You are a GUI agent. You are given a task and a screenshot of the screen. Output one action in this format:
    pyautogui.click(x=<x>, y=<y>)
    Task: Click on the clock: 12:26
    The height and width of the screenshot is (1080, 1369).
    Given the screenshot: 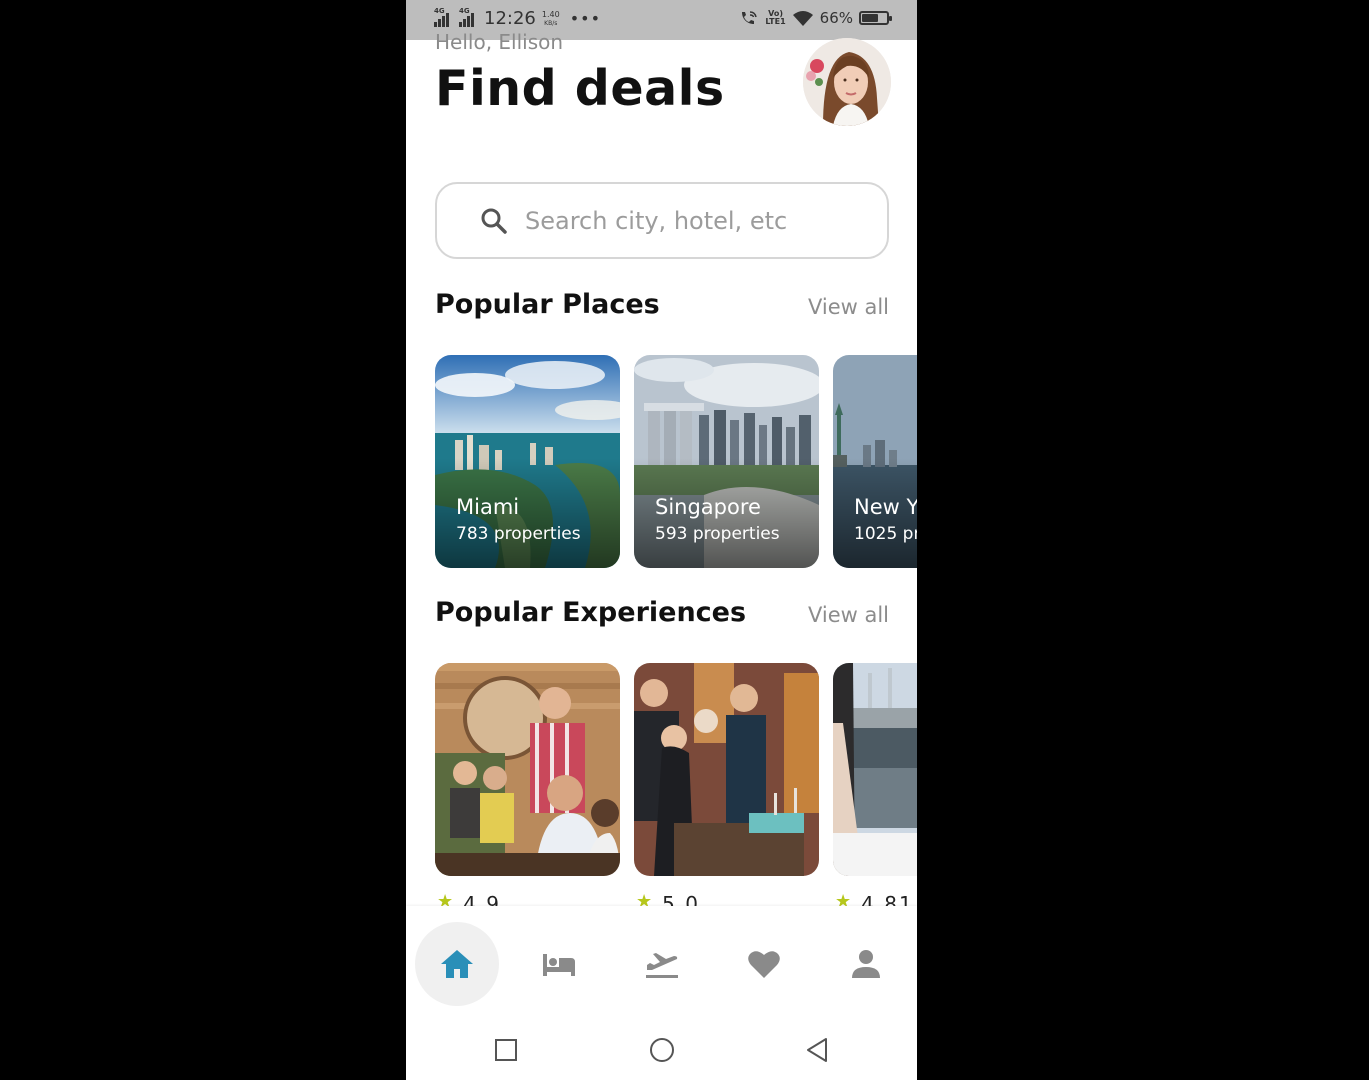 What is the action you would take?
    pyautogui.click(x=510, y=18)
    